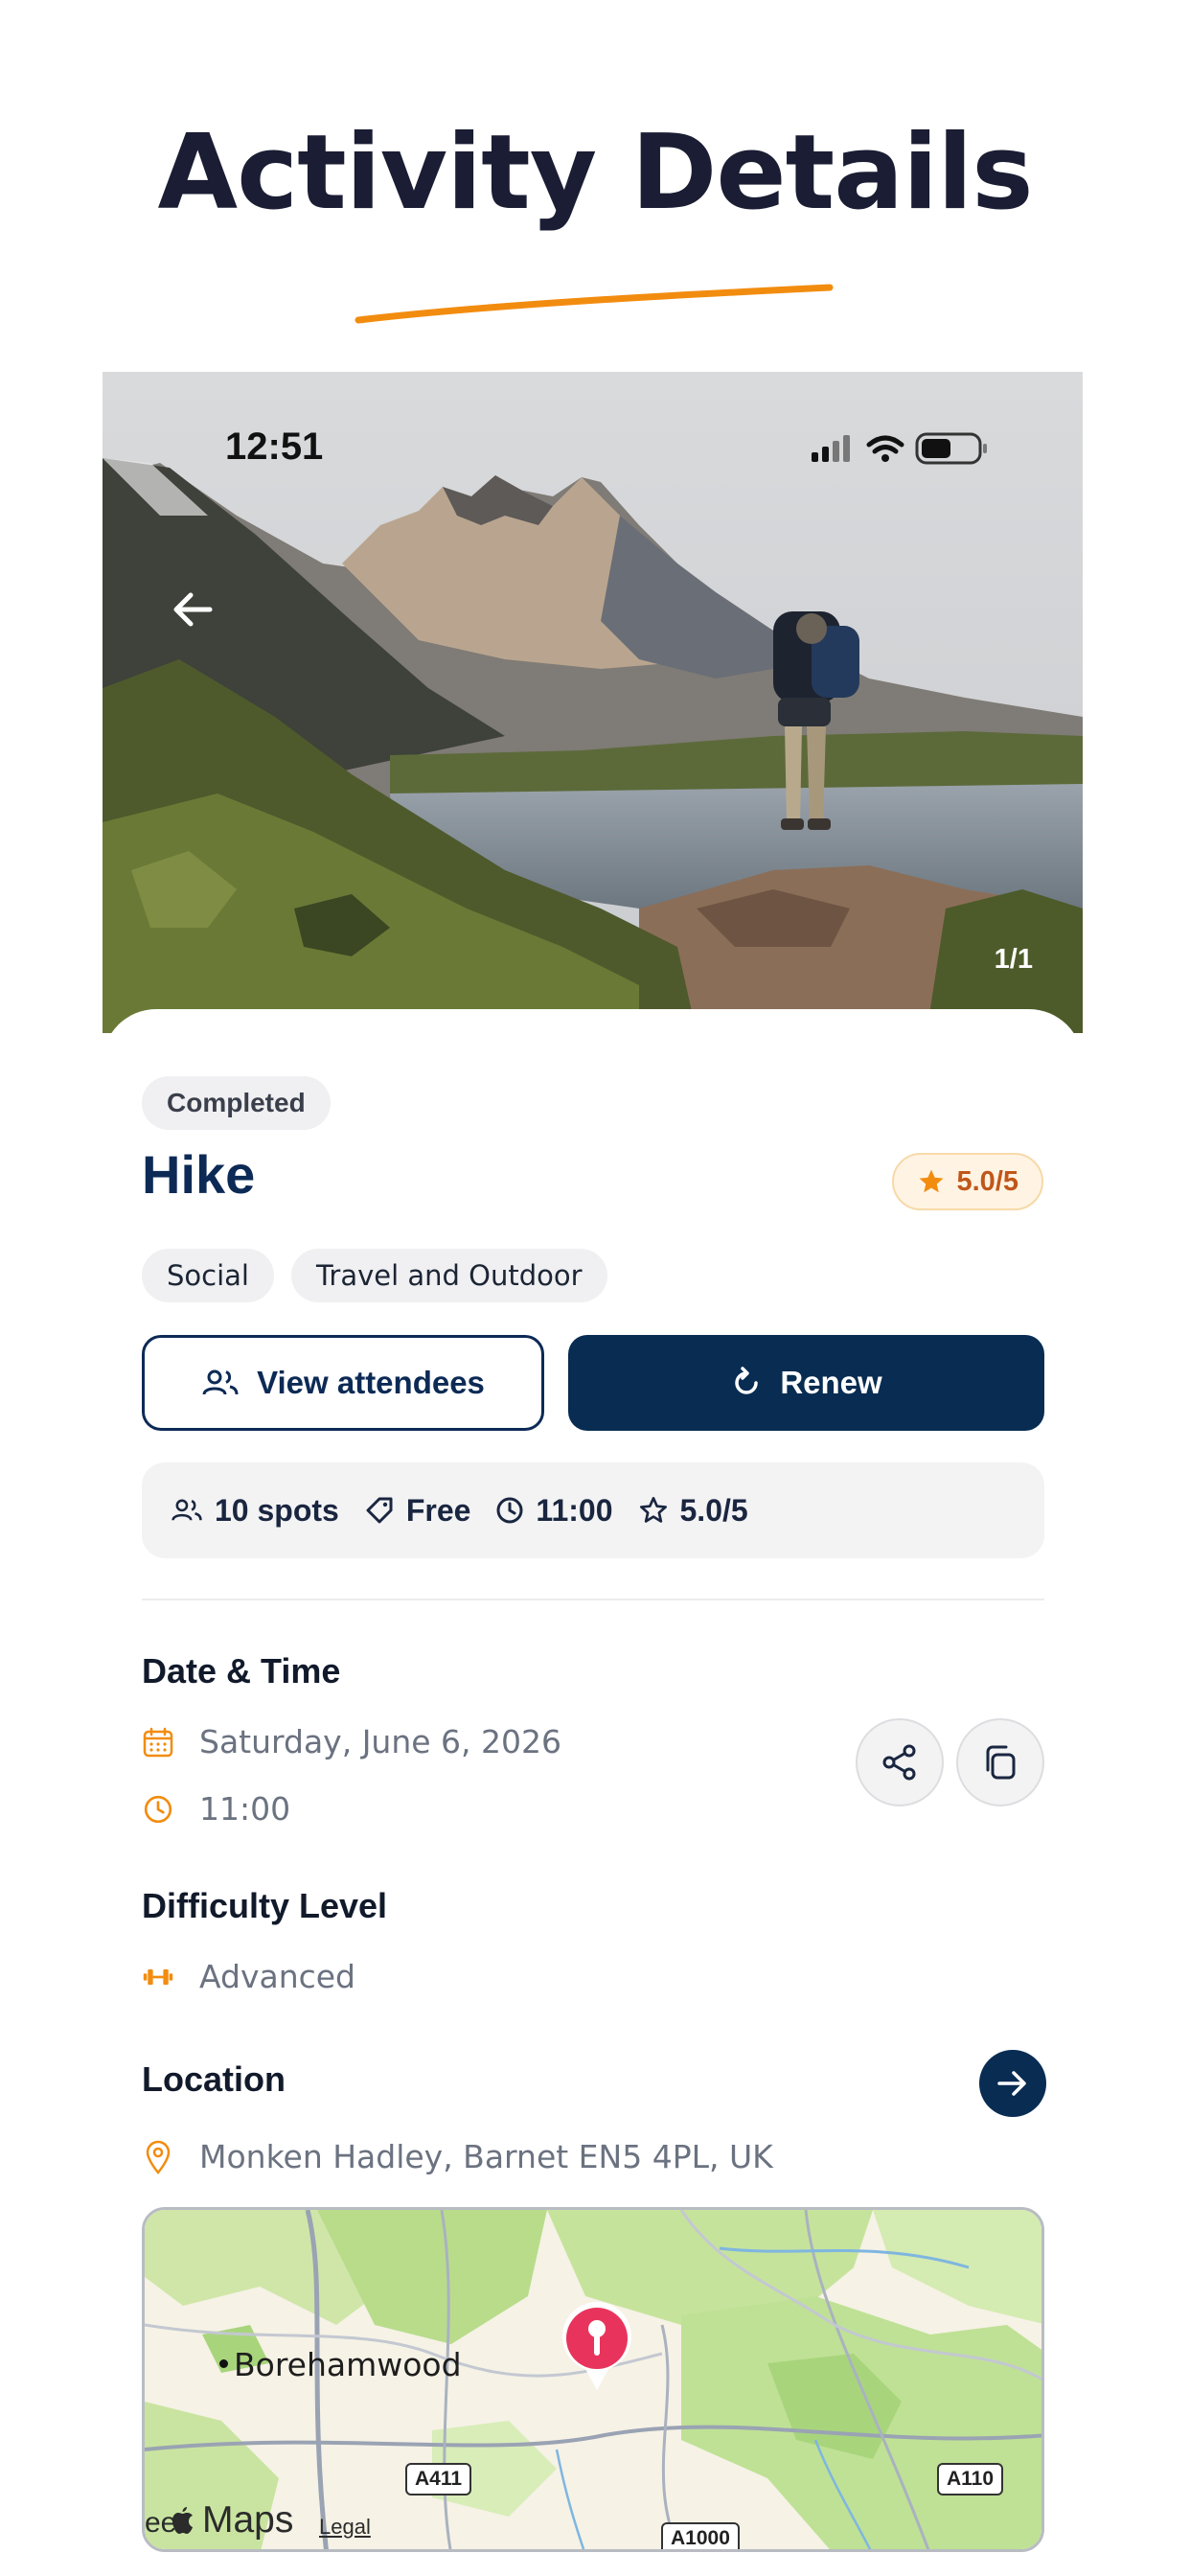 The height and width of the screenshot is (2576, 1190). What do you see at coordinates (417, 1511) in the screenshot?
I see `info-price: Free` at bounding box center [417, 1511].